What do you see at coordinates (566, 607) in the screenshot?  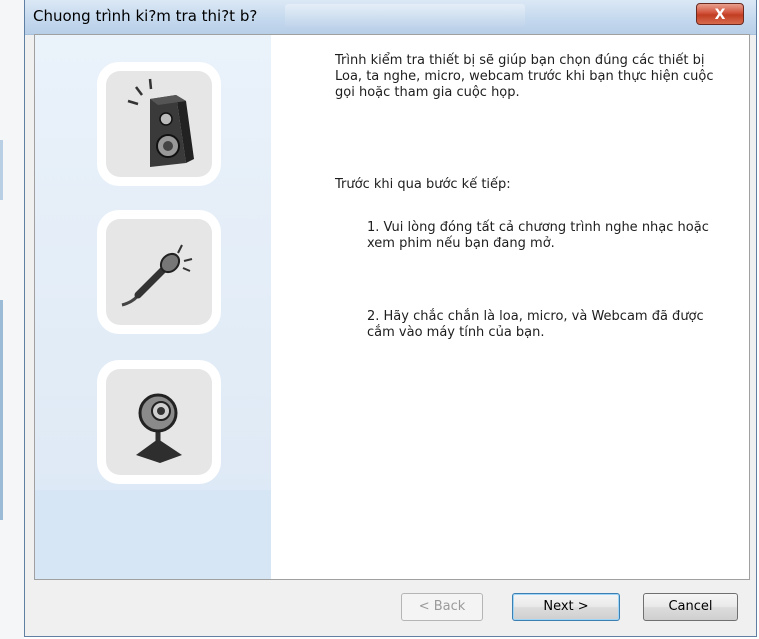 I see `next-button: Next >` at bounding box center [566, 607].